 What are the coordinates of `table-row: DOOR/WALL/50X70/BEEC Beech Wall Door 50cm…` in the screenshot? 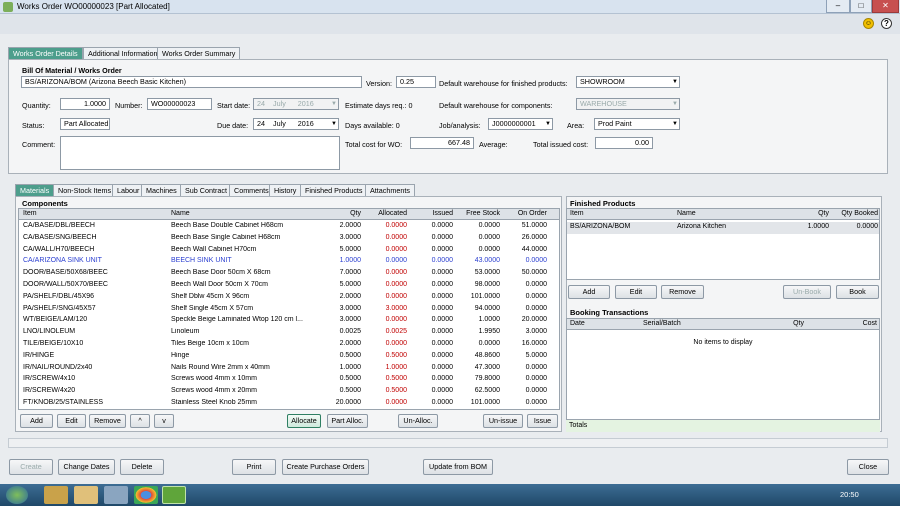 It's located at (284, 286).